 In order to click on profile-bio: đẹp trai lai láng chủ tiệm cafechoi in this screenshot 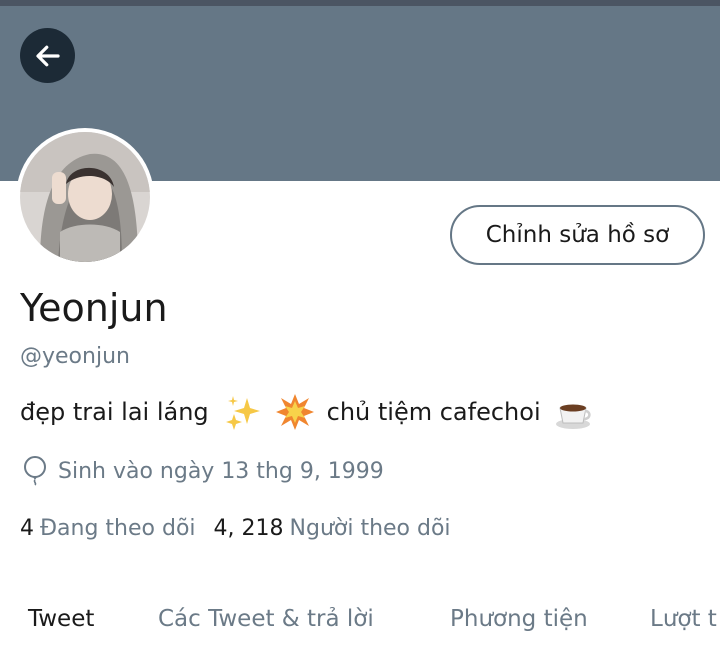, I will do `click(309, 412)`.